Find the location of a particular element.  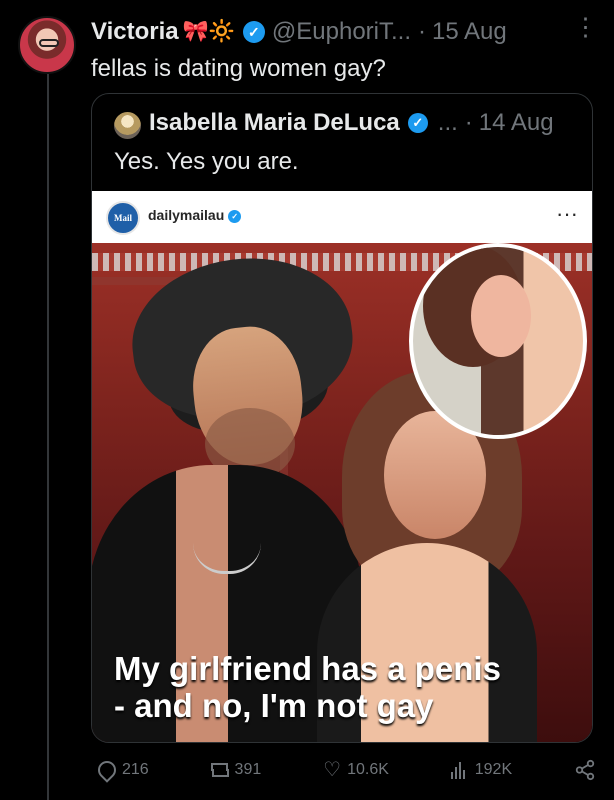

reply-button: 216 is located at coordinates (121, 770).